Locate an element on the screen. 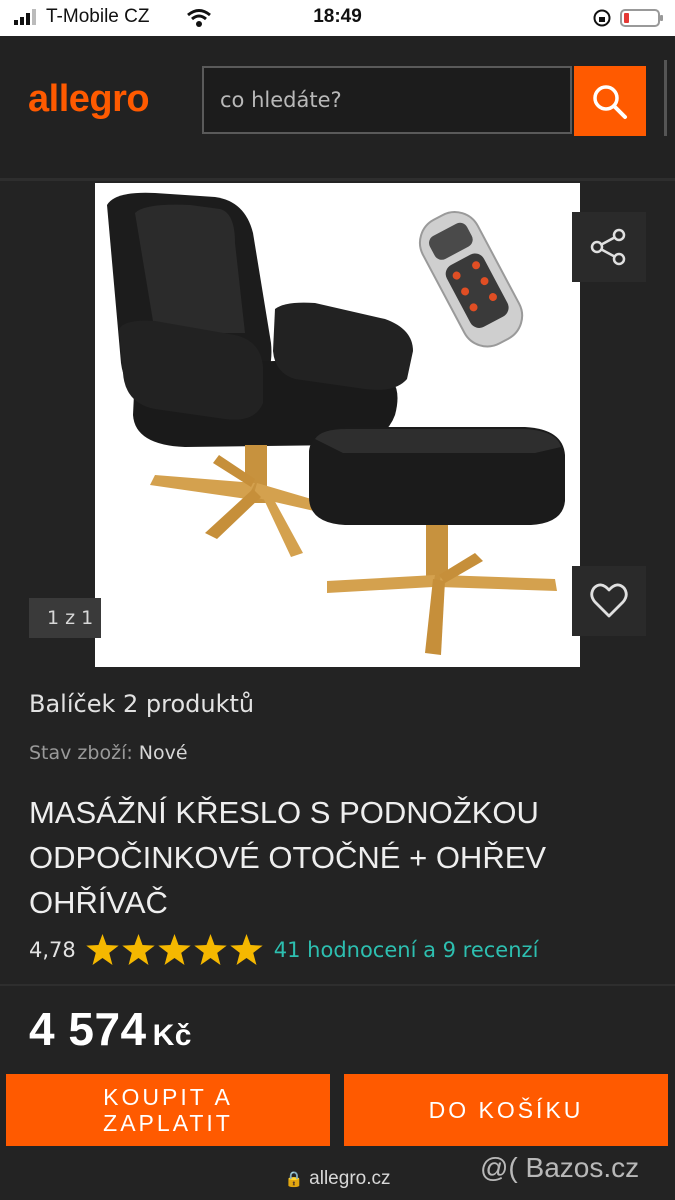 The image size is (675, 1200). buy-now-button: KOUPIT A ZAPLATIT is located at coordinates (168, 1110).